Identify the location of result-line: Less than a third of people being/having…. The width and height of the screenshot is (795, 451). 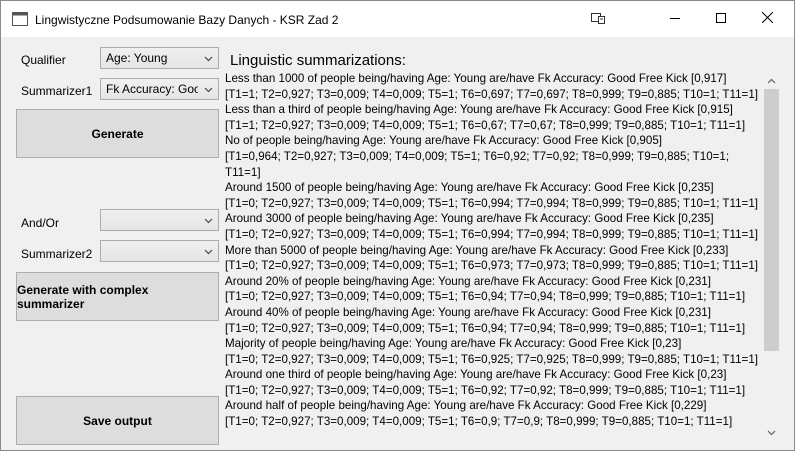
(479, 110).